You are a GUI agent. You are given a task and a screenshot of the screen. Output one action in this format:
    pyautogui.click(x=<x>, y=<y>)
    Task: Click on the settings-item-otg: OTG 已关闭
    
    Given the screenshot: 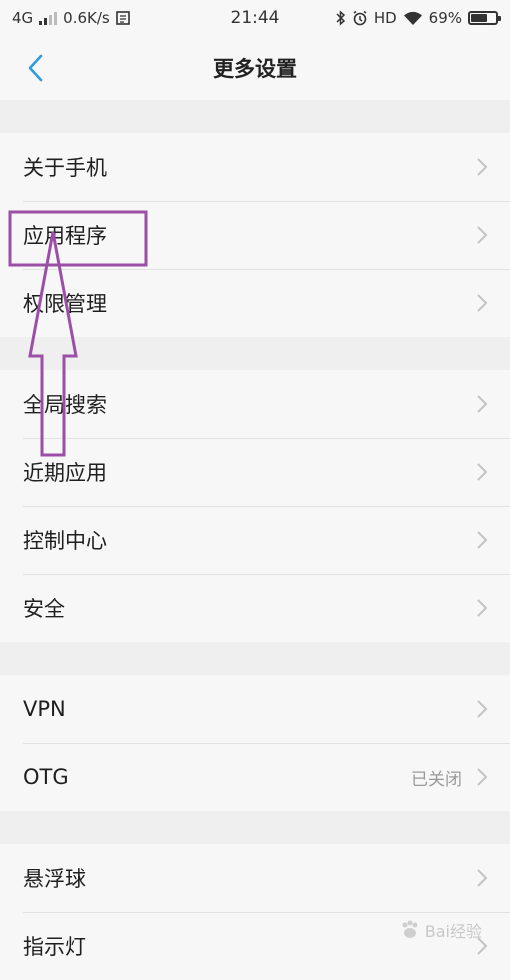 What is the action you would take?
    pyautogui.click(x=255, y=777)
    